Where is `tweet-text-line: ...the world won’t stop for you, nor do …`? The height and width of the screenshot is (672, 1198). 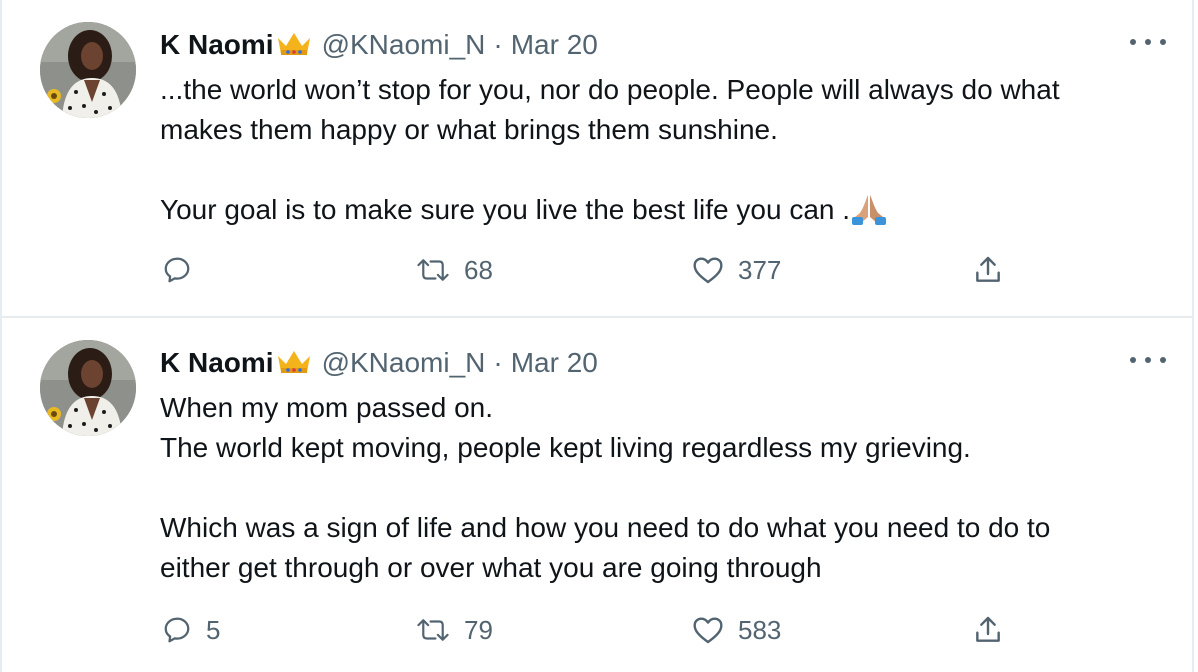
tweet-text-line: ...the world won’t stop for you, nor do … is located at coordinates (610, 89).